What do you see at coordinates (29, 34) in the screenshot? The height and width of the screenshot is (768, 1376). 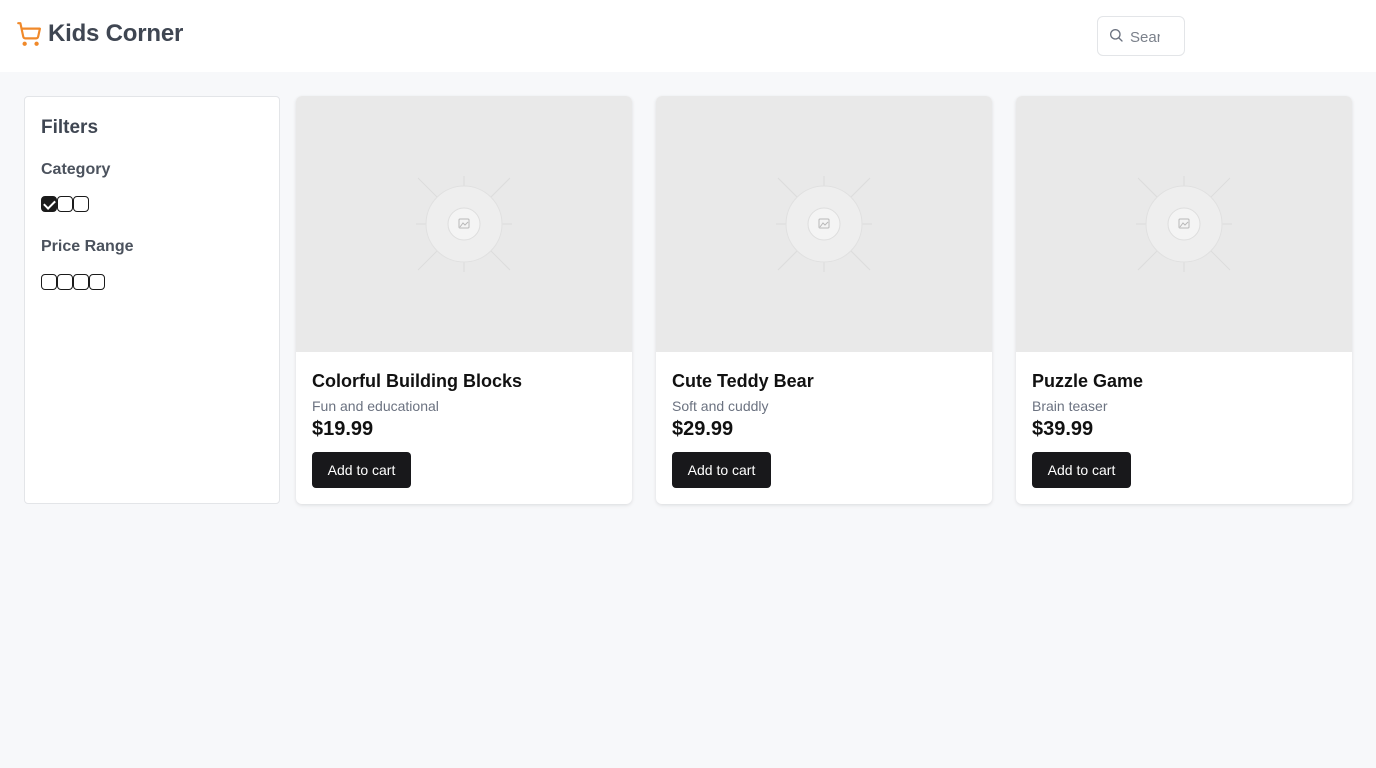 I see `shopping-cart-icon` at bounding box center [29, 34].